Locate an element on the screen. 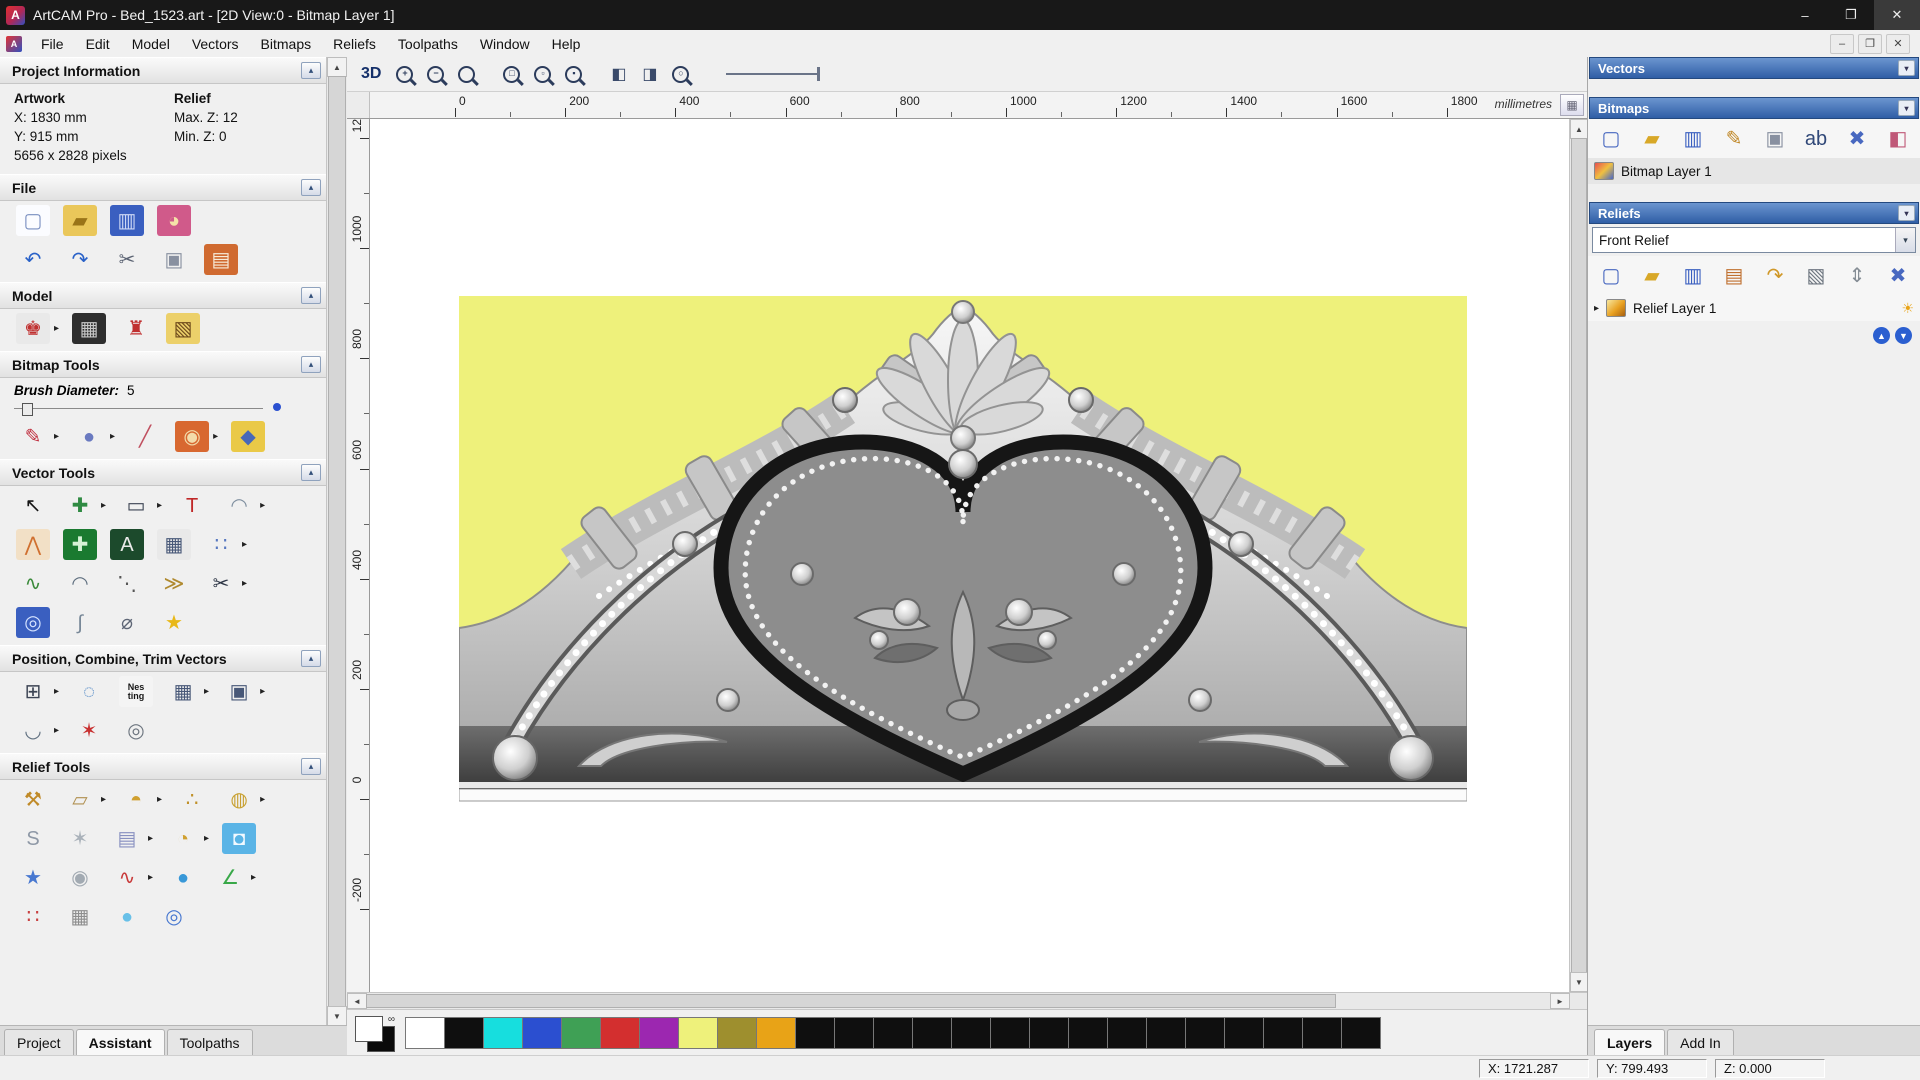 The image size is (1920, 1080). two-rail-ring-icon-flyout: ▸ is located at coordinates (206, 838).